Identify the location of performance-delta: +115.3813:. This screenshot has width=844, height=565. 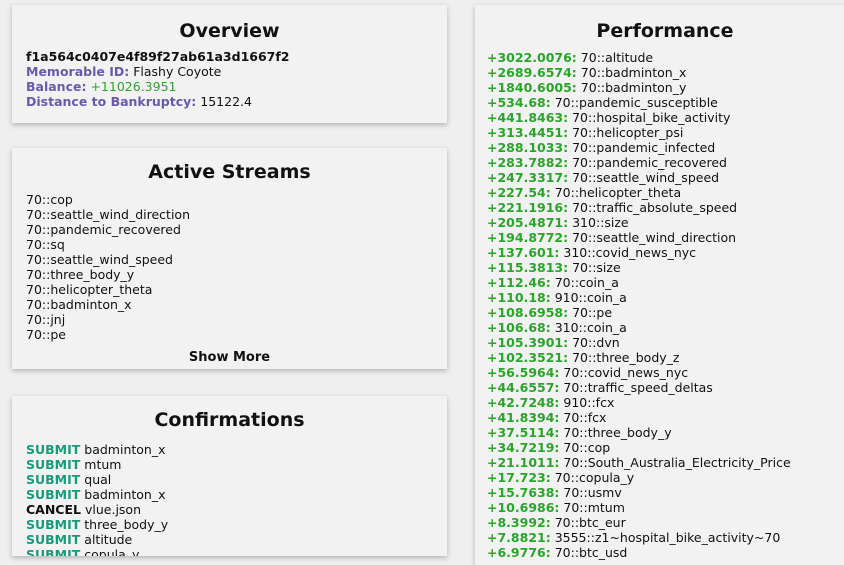
(528, 267).